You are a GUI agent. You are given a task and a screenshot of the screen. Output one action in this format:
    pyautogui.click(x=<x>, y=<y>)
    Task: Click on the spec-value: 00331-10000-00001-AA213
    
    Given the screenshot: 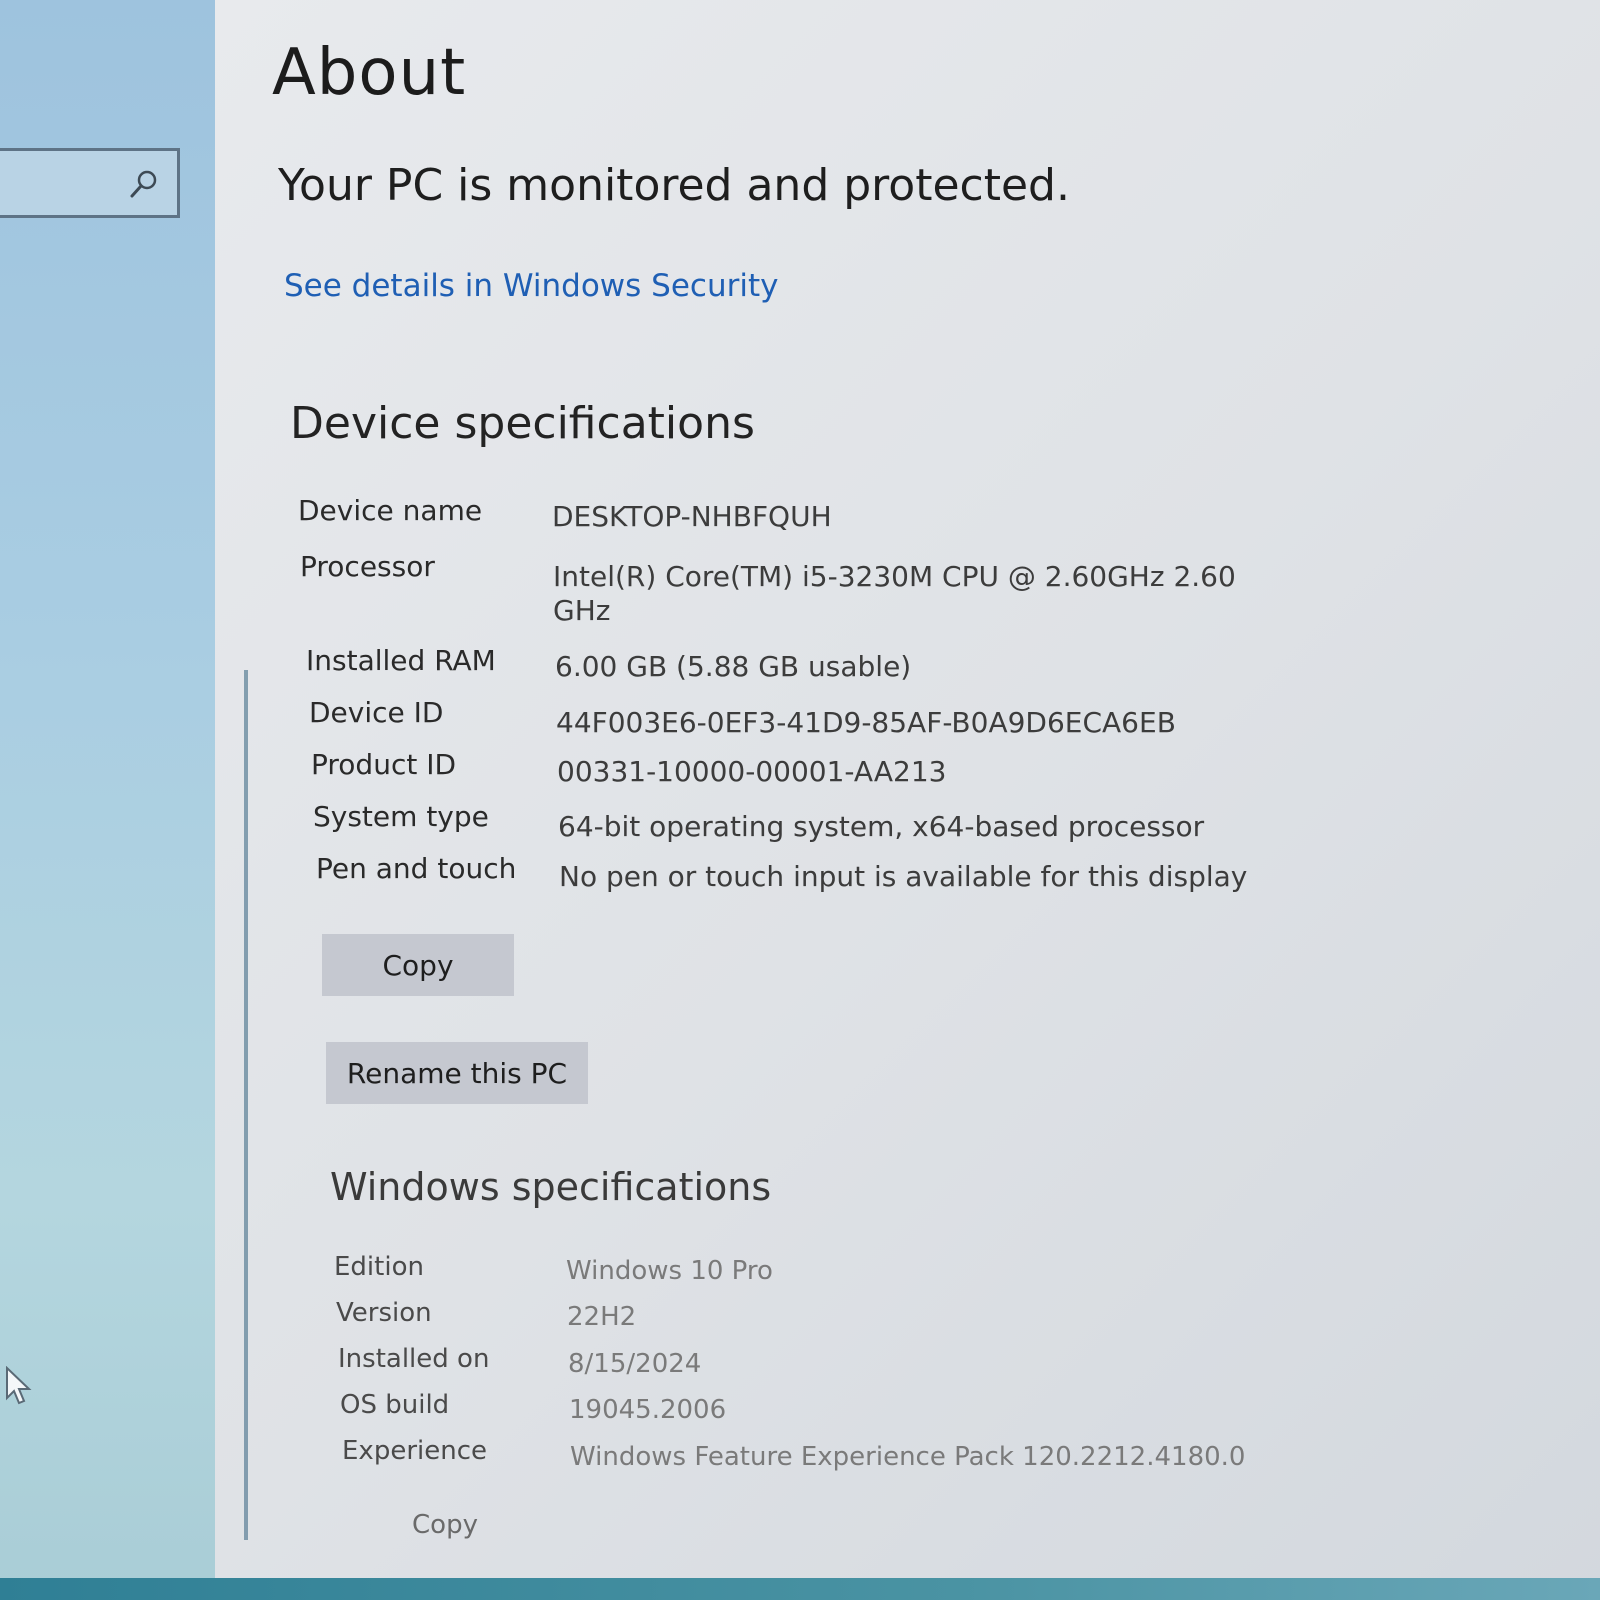 What is the action you would take?
    pyautogui.click(x=752, y=771)
    